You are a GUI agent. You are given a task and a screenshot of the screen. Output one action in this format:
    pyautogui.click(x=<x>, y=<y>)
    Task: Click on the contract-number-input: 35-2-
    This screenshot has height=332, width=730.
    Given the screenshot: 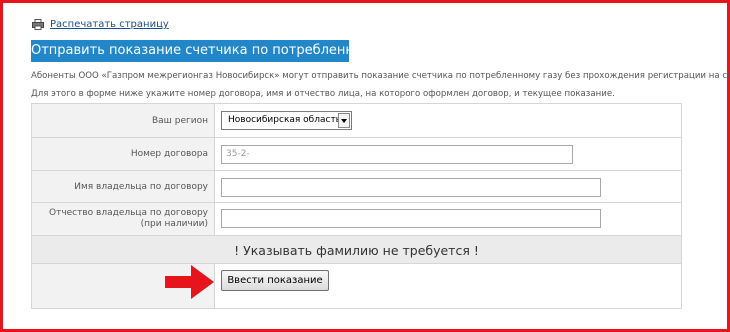 What is the action you would take?
    pyautogui.click(x=397, y=154)
    